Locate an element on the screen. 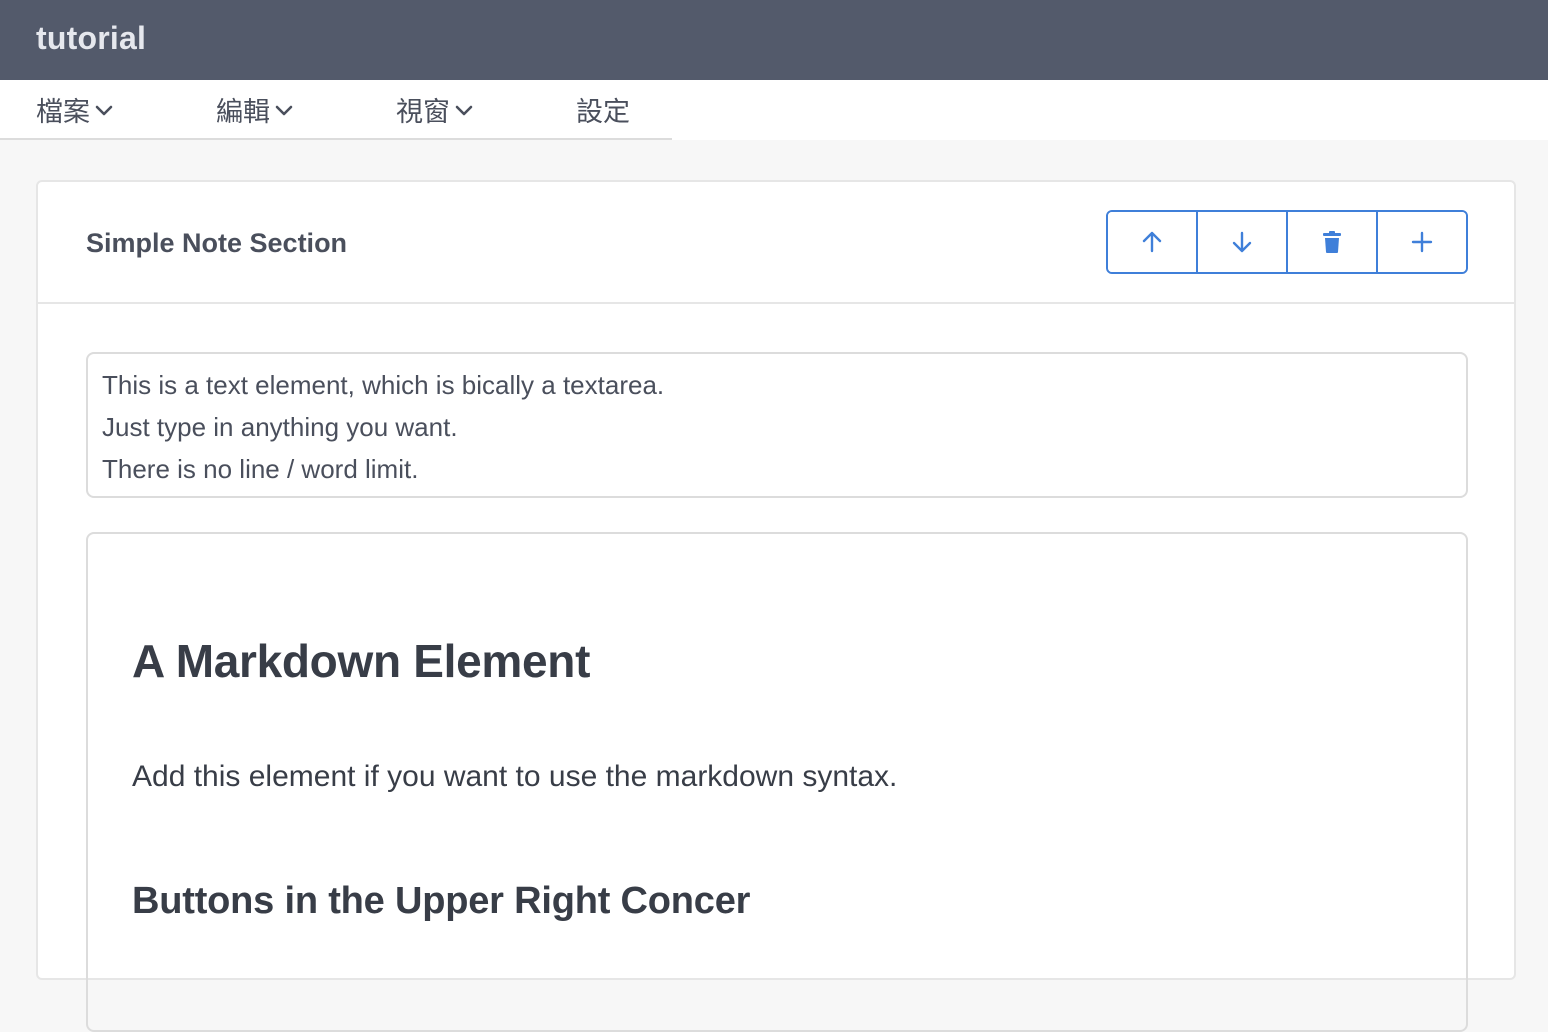 The height and width of the screenshot is (1032, 1548). text-line: There is no line / word limit. is located at coordinates (260, 469).